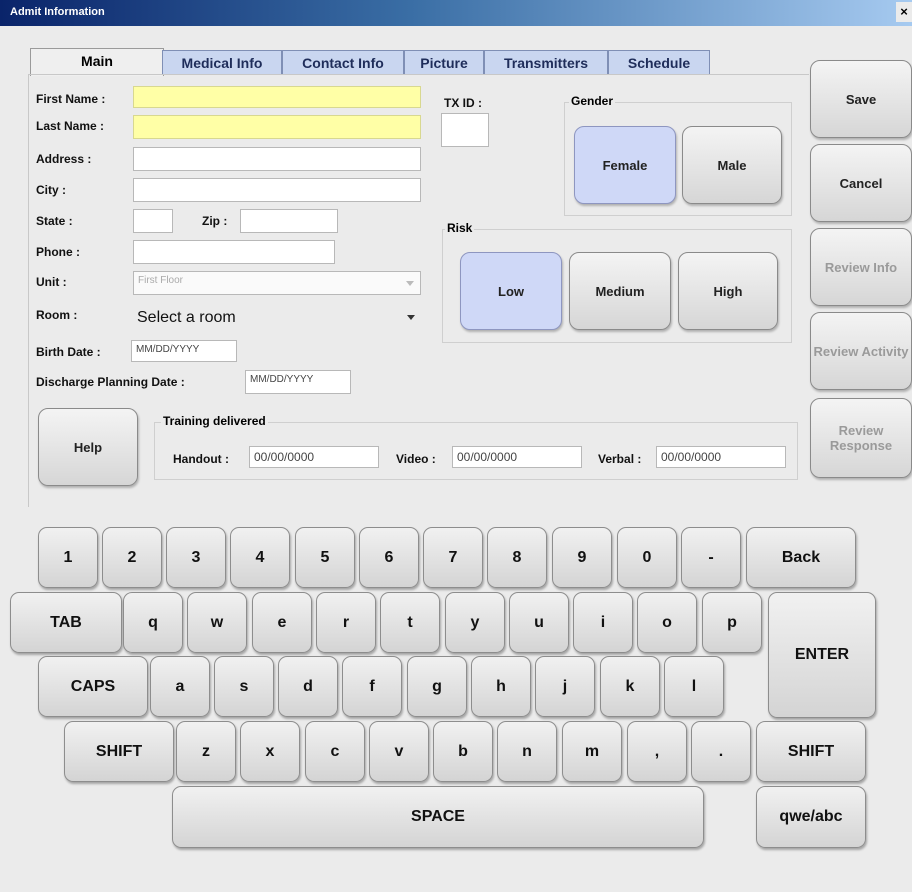 The height and width of the screenshot is (892, 912). What do you see at coordinates (728, 291) in the screenshot?
I see `risk-high-button: High` at bounding box center [728, 291].